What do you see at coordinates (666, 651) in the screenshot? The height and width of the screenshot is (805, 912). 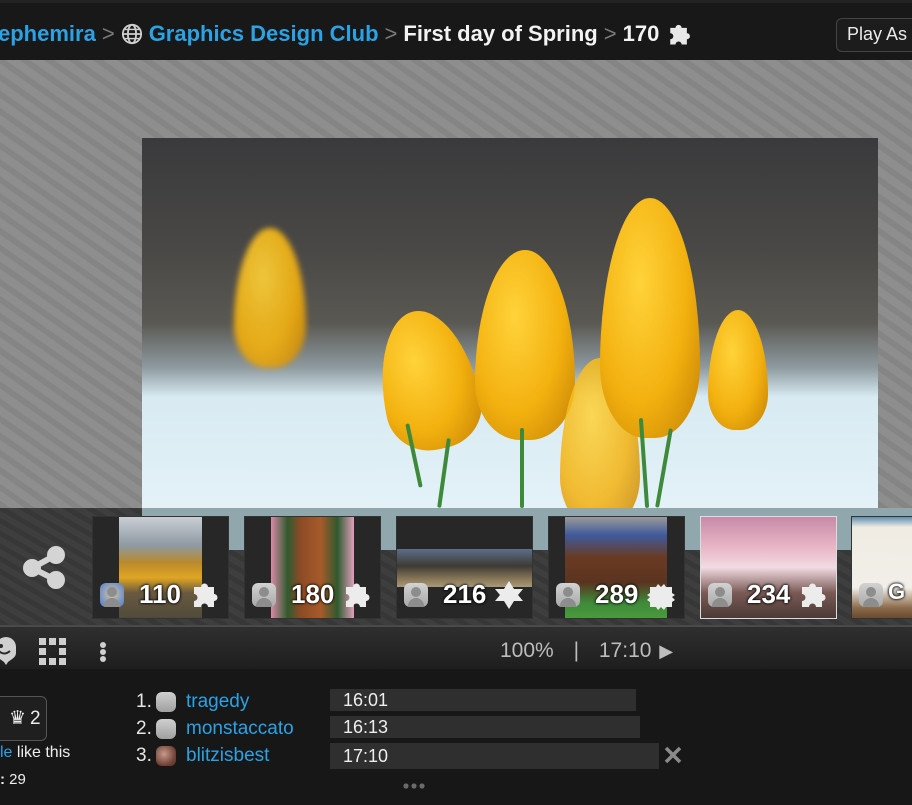 I see `play-icon: ▶` at bounding box center [666, 651].